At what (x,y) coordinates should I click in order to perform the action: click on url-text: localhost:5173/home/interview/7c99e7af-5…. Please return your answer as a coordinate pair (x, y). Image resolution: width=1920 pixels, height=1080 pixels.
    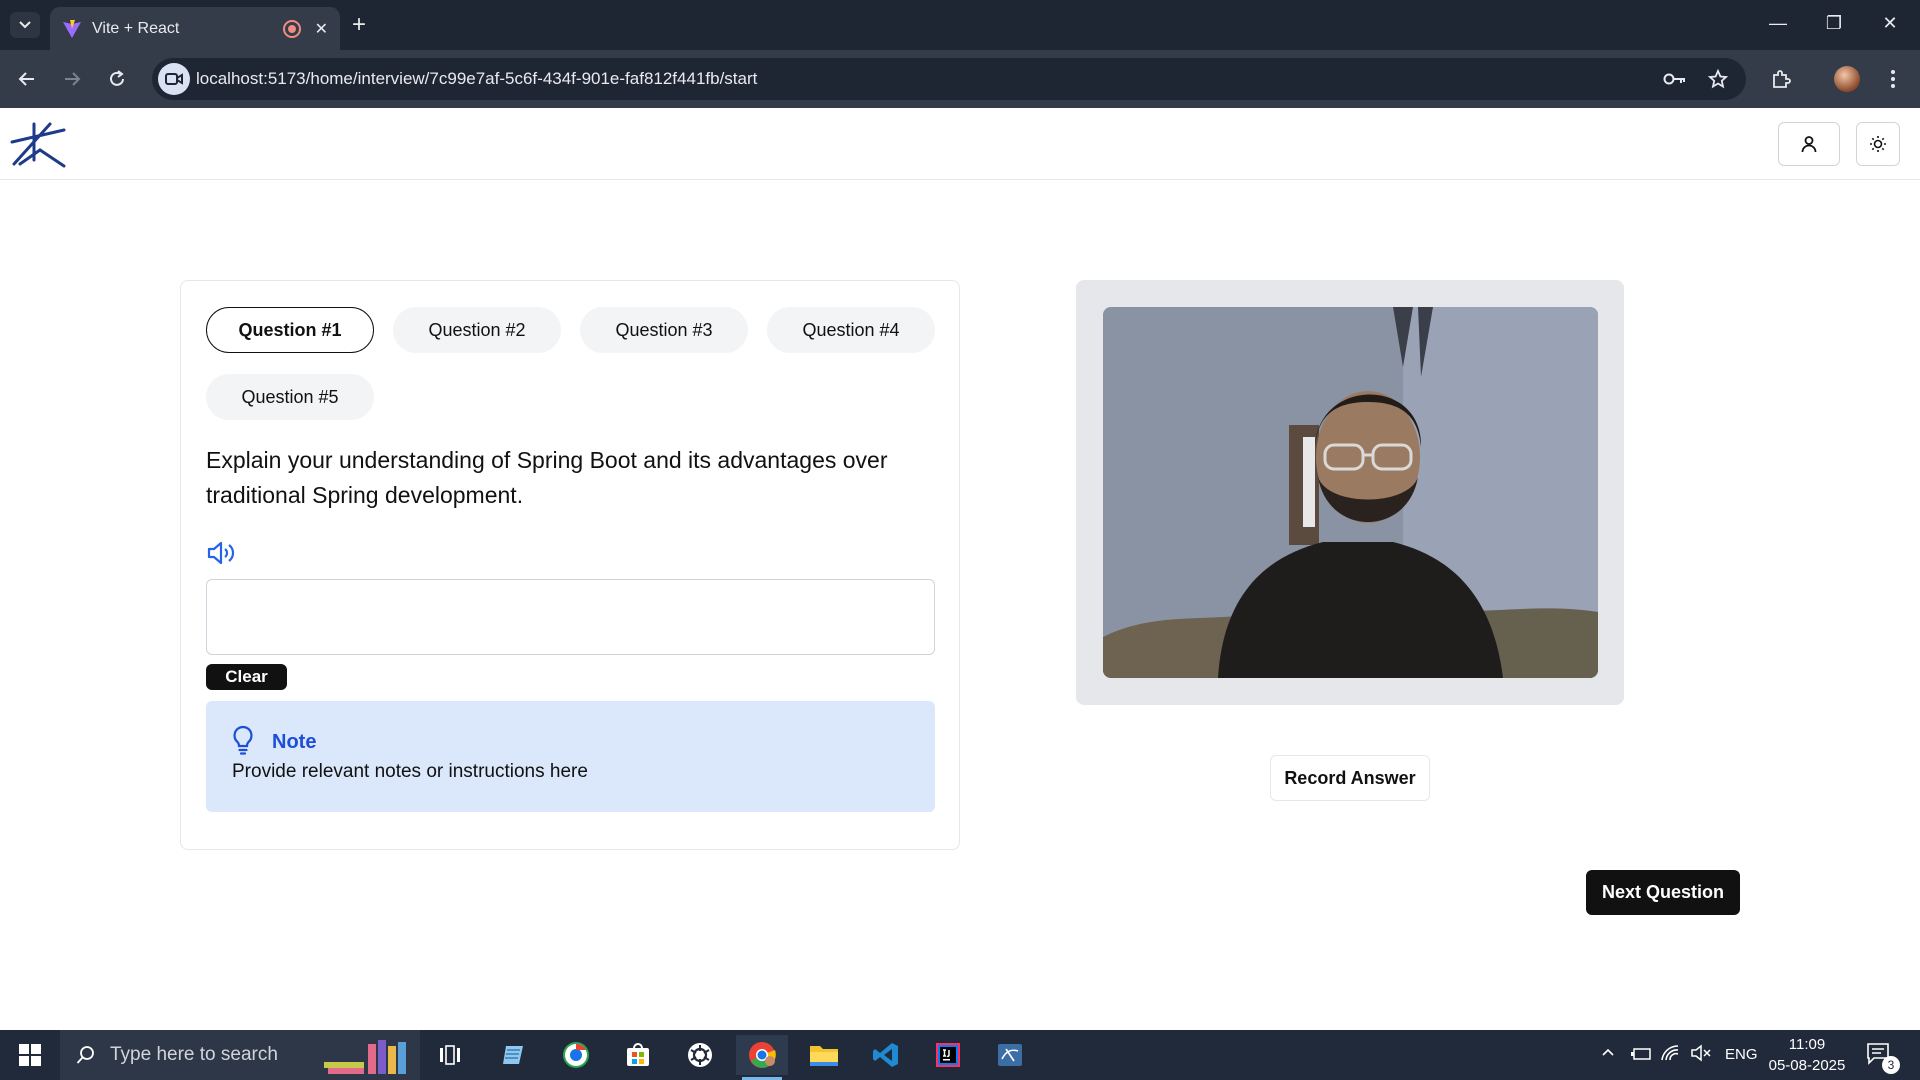
    Looking at the image, I should click on (476, 79).